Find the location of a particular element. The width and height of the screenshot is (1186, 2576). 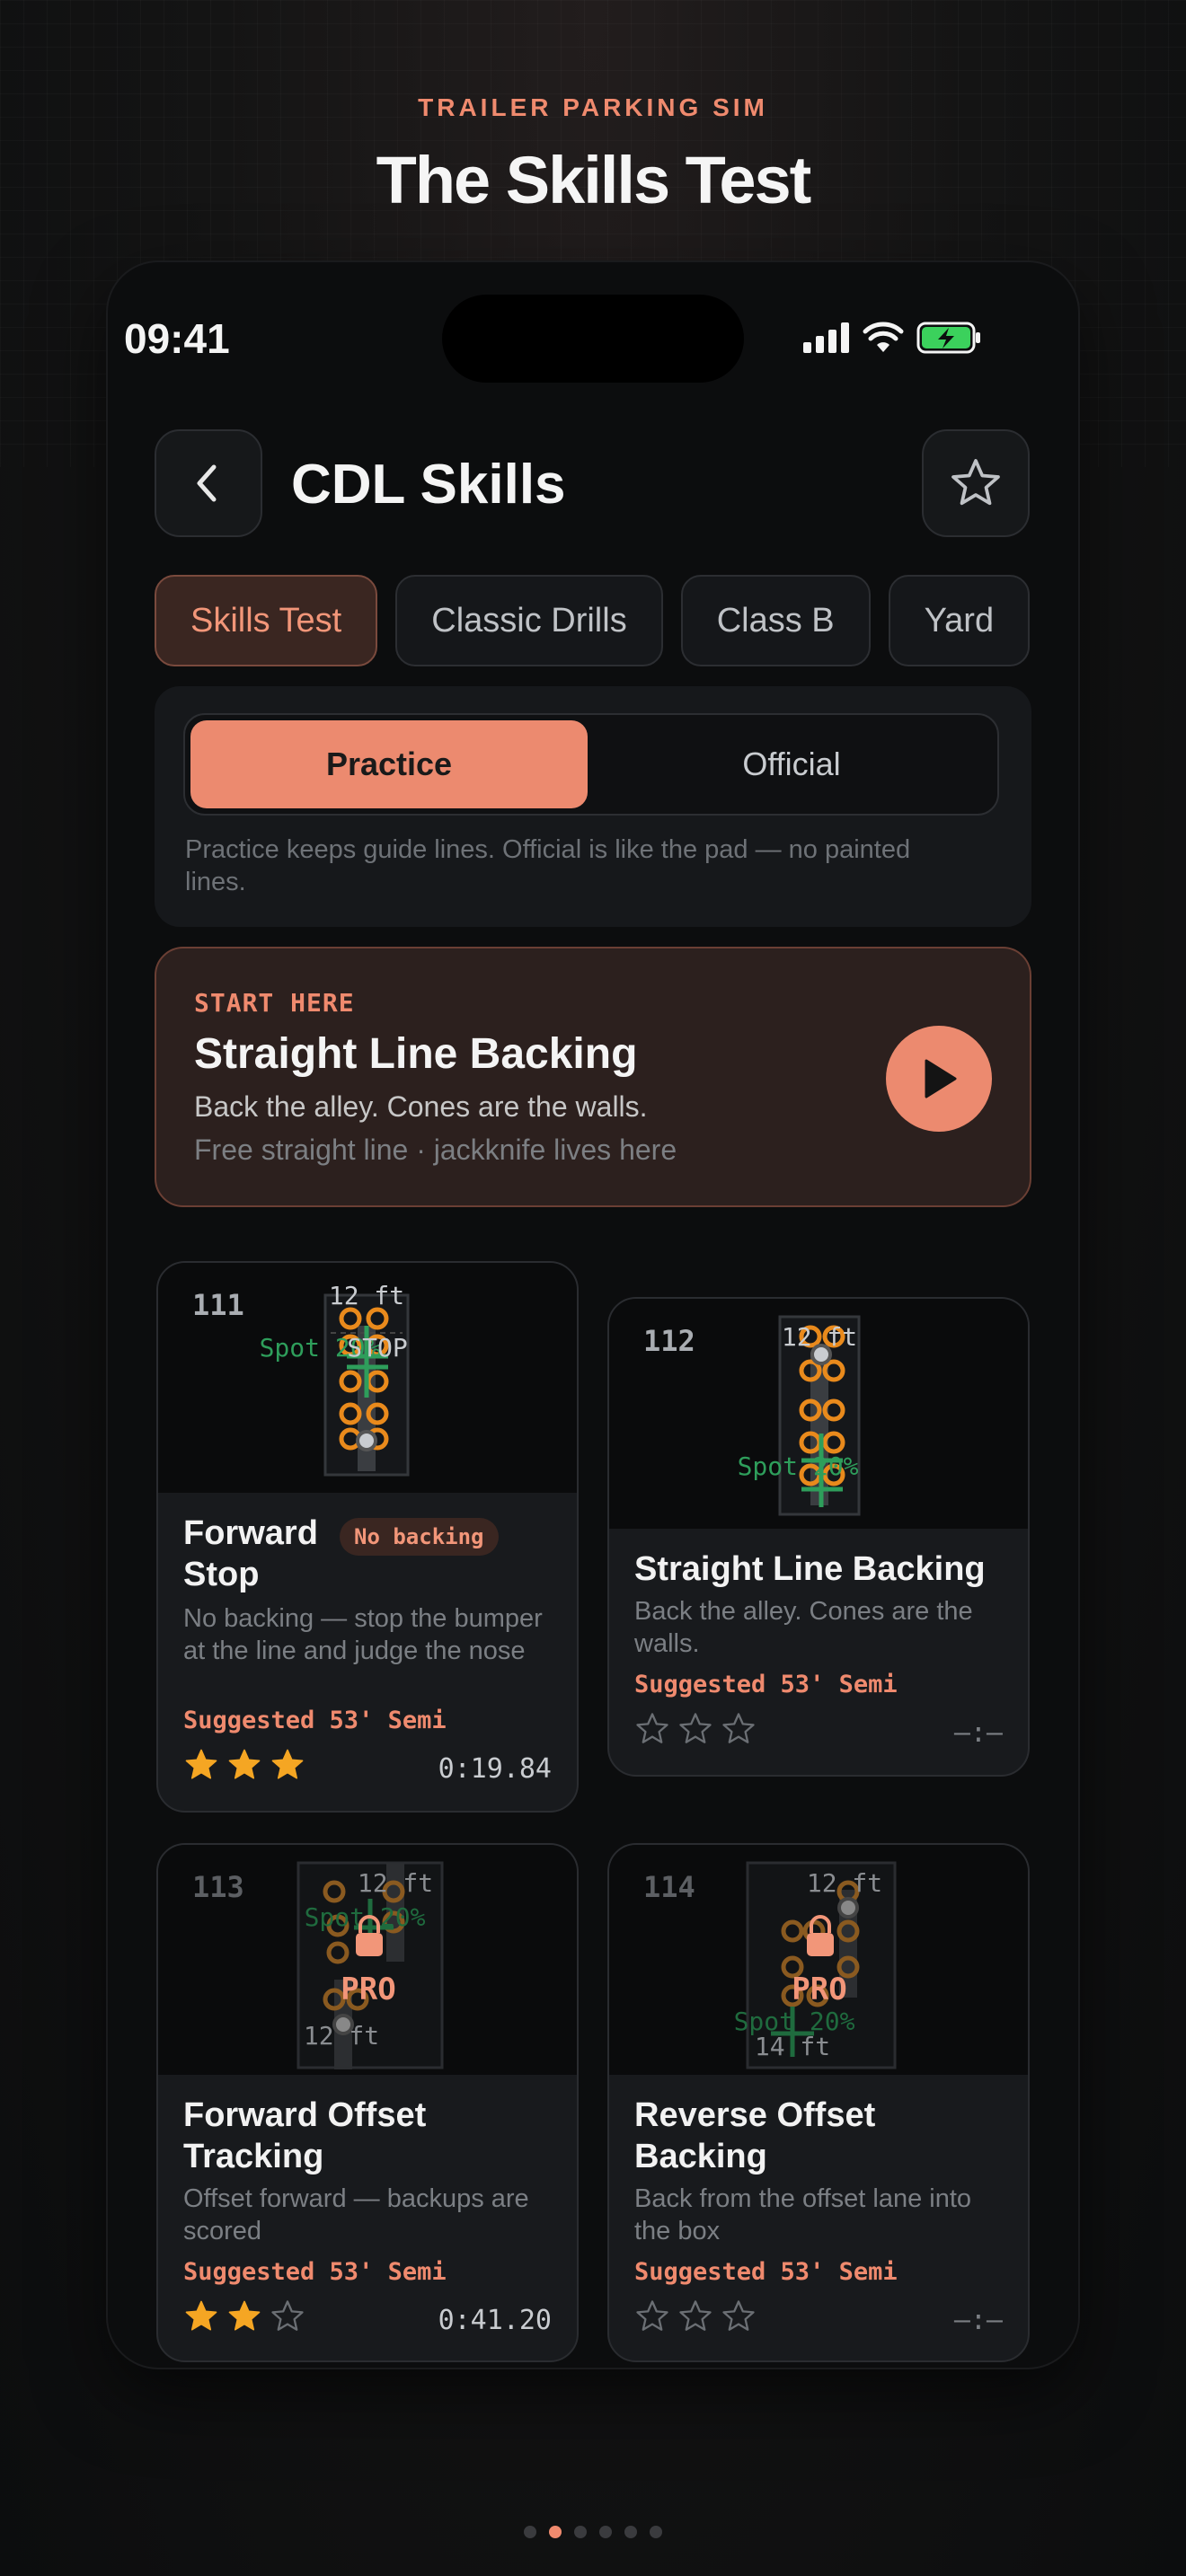

chevron-left-icon is located at coordinates (207, 483).